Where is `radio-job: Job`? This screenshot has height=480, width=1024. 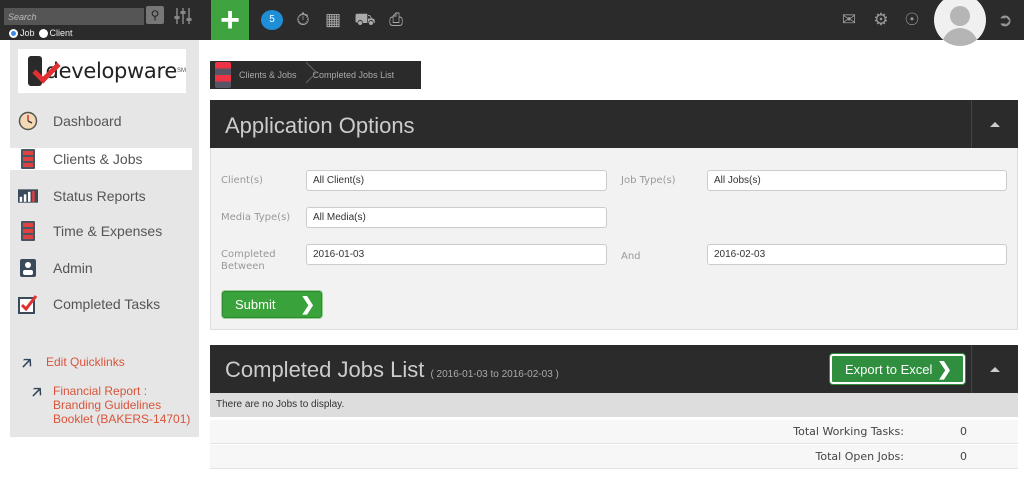 radio-job: Job is located at coordinates (22, 33).